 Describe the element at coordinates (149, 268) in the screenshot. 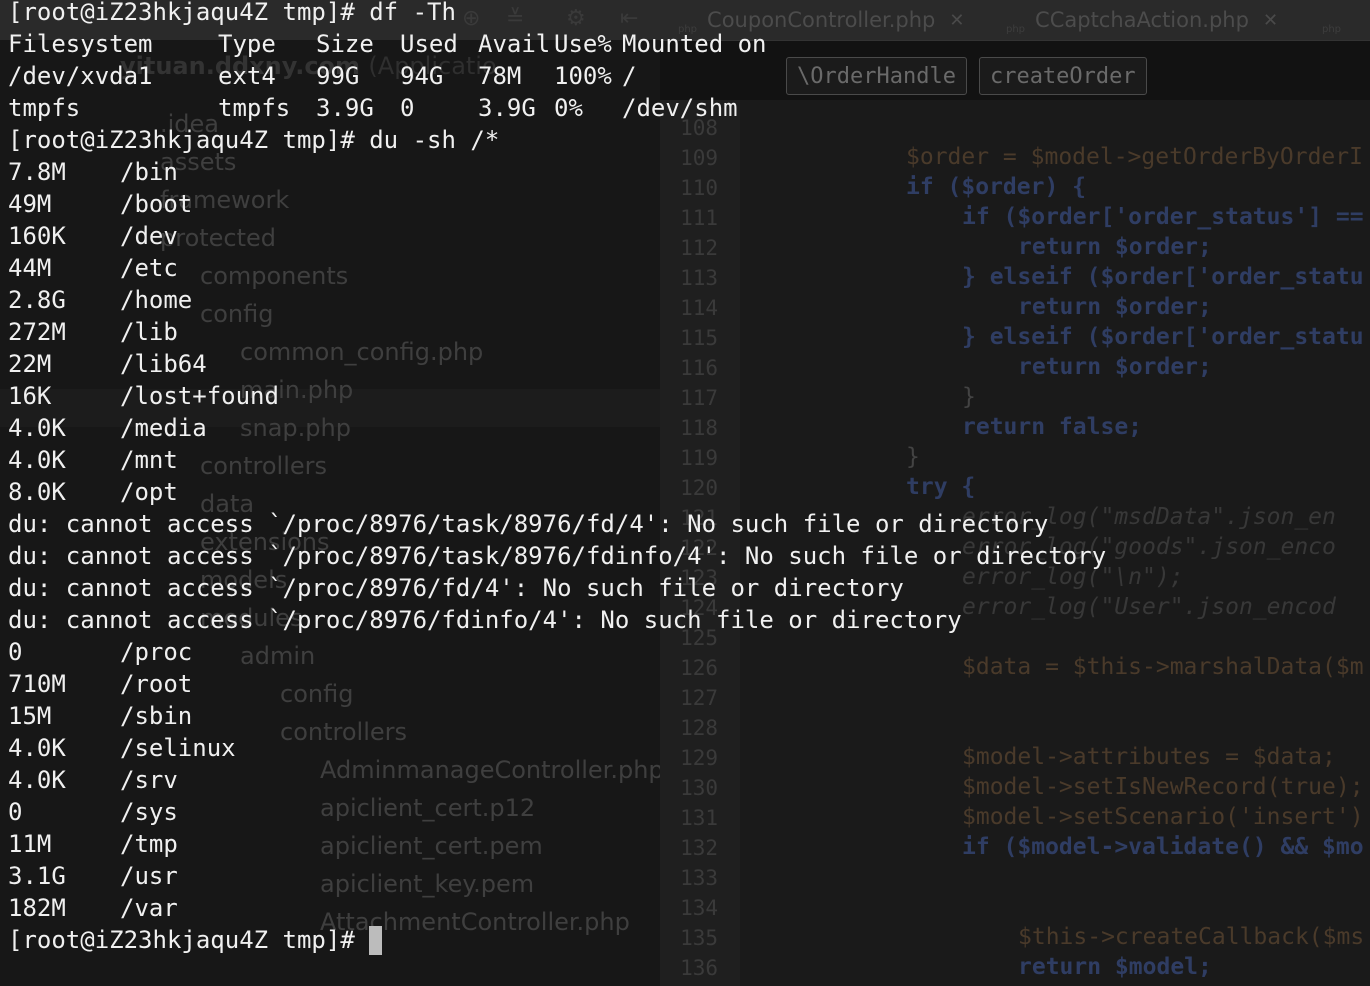

I see `du-path: /etc` at that location.